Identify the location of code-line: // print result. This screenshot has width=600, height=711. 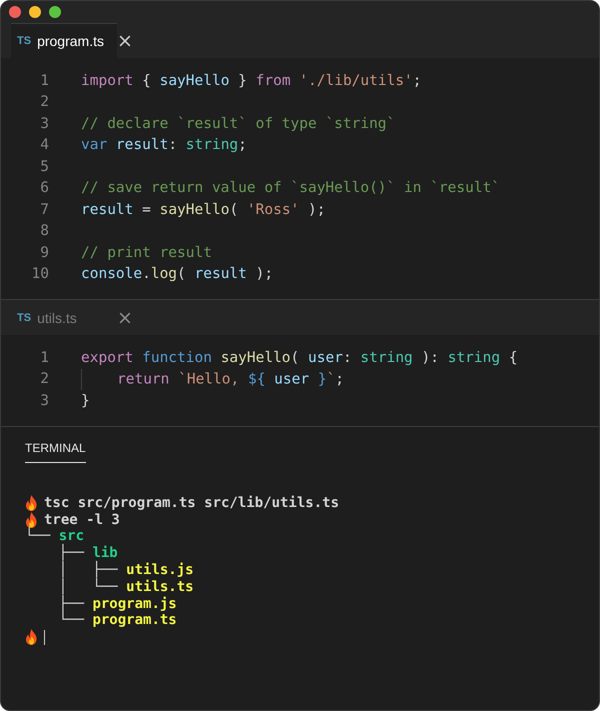
(146, 252).